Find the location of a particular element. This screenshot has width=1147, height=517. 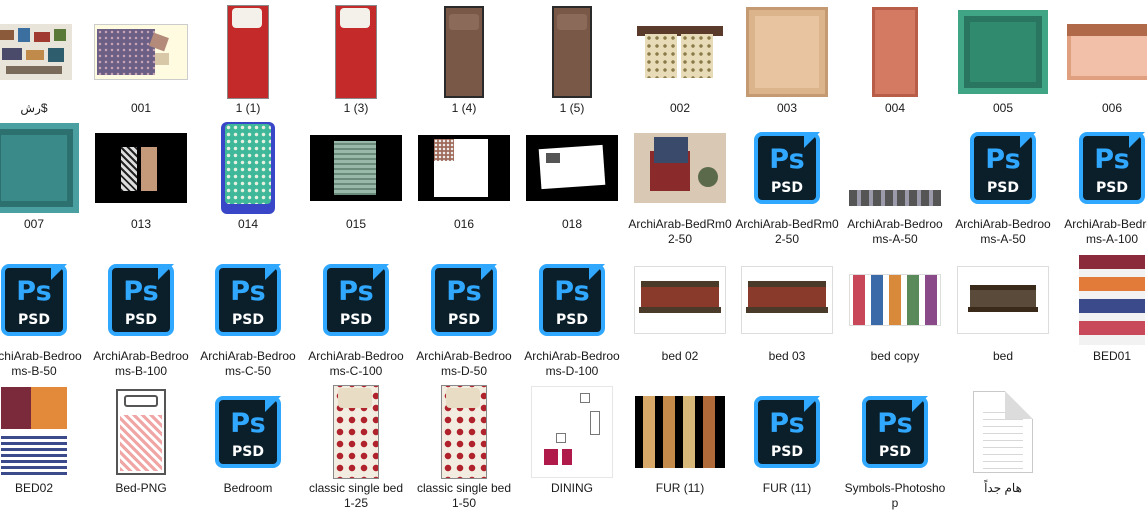

file-item: هام جداً is located at coordinates (1003, 440).